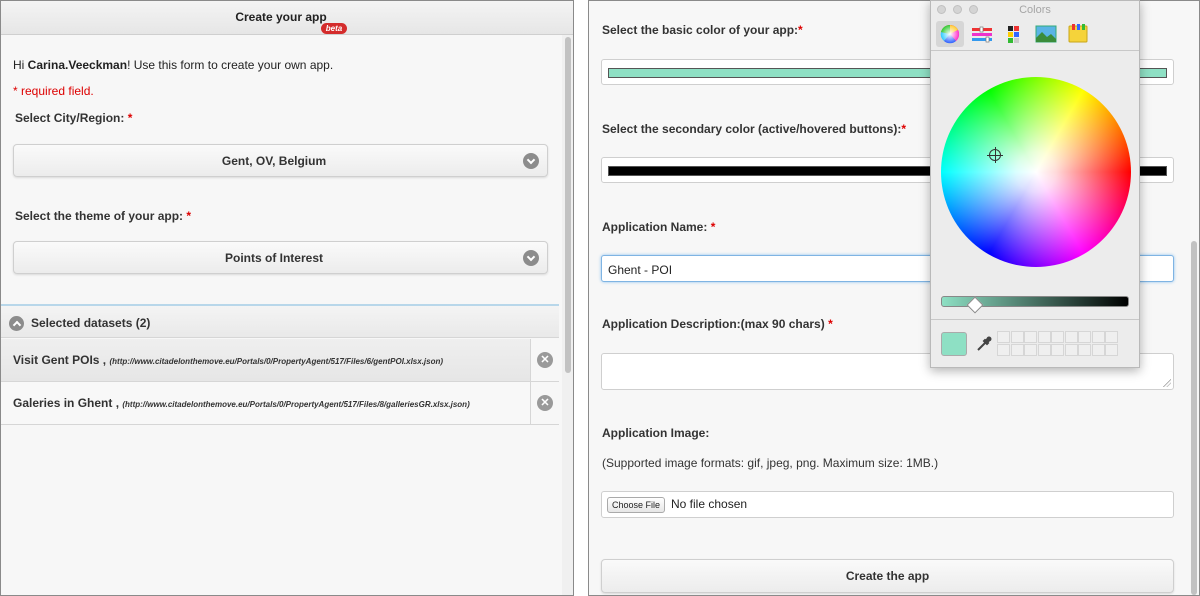 The width and height of the screenshot is (1200, 596). I want to click on dataset-title: Galeries in Ghent ,, so click(66, 403).